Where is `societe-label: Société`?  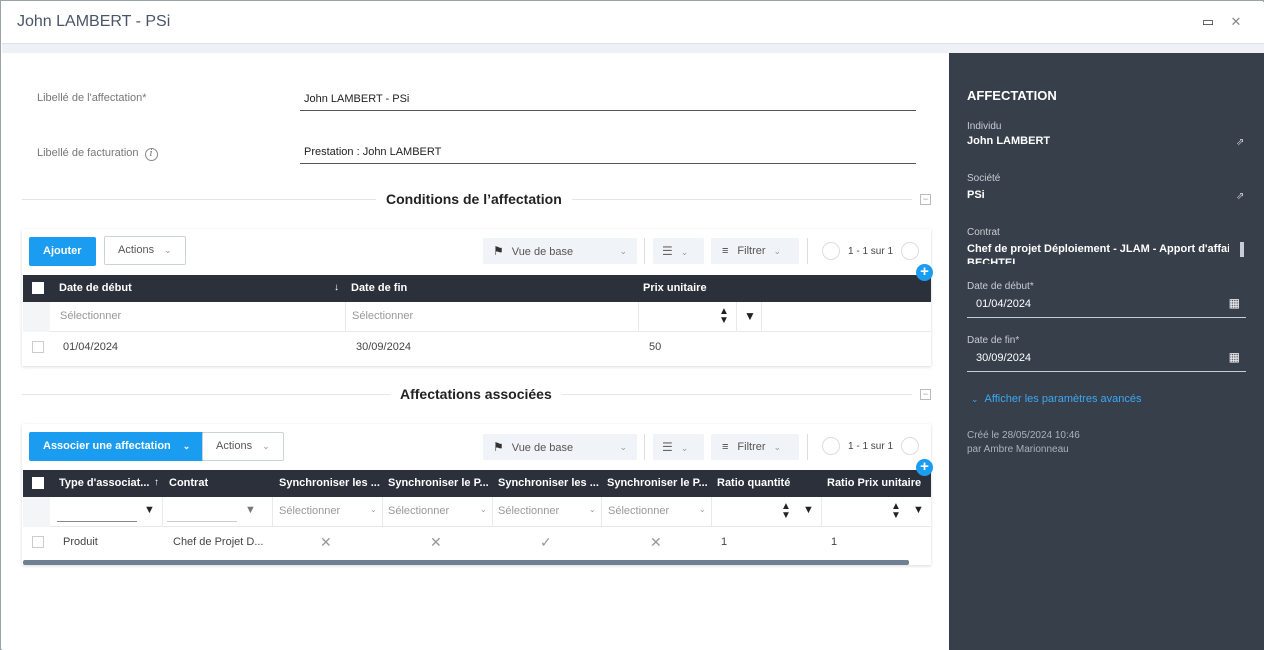
societe-label: Société is located at coordinates (984, 178).